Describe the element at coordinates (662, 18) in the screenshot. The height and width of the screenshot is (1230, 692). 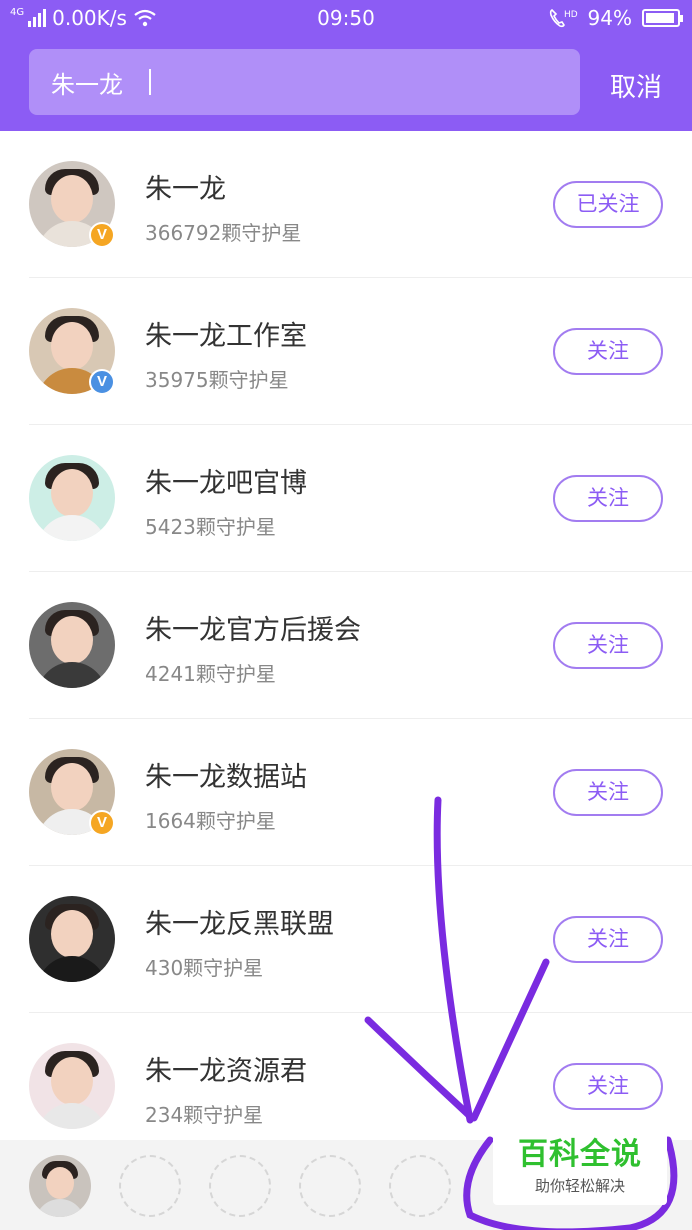
I see `battery-icon` at that location.